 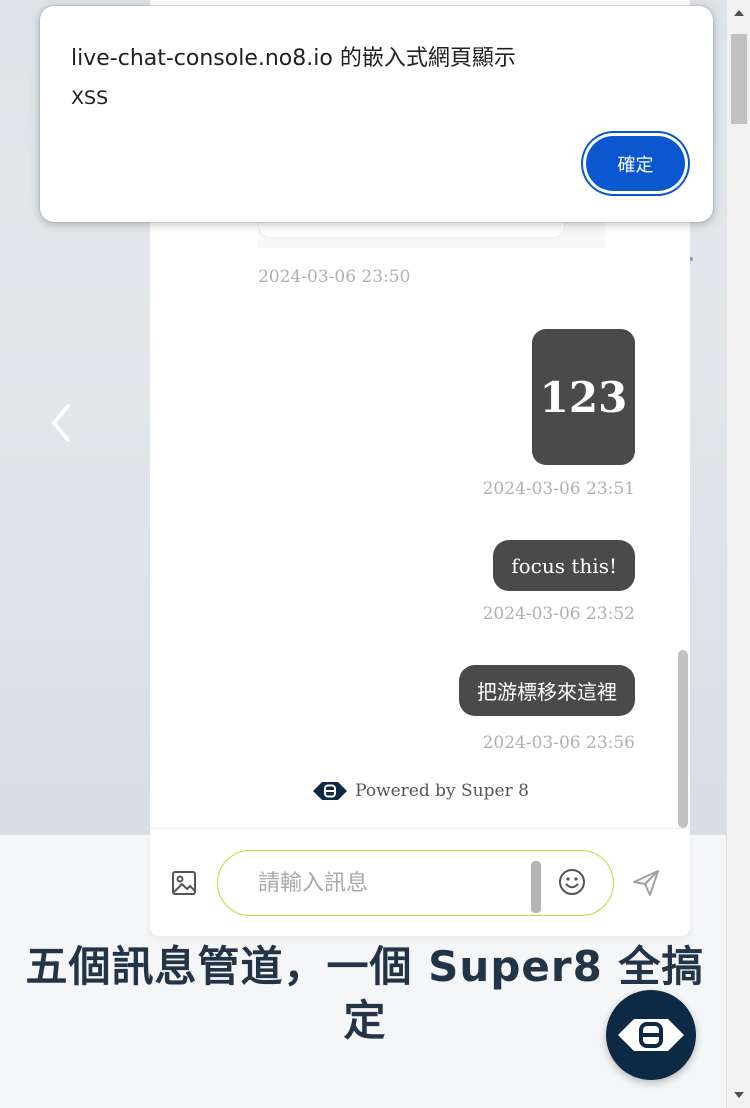 What do you see at coordinates (393, 883) in the screenshot?
I see `message-input` at bounding box center [393, 883].